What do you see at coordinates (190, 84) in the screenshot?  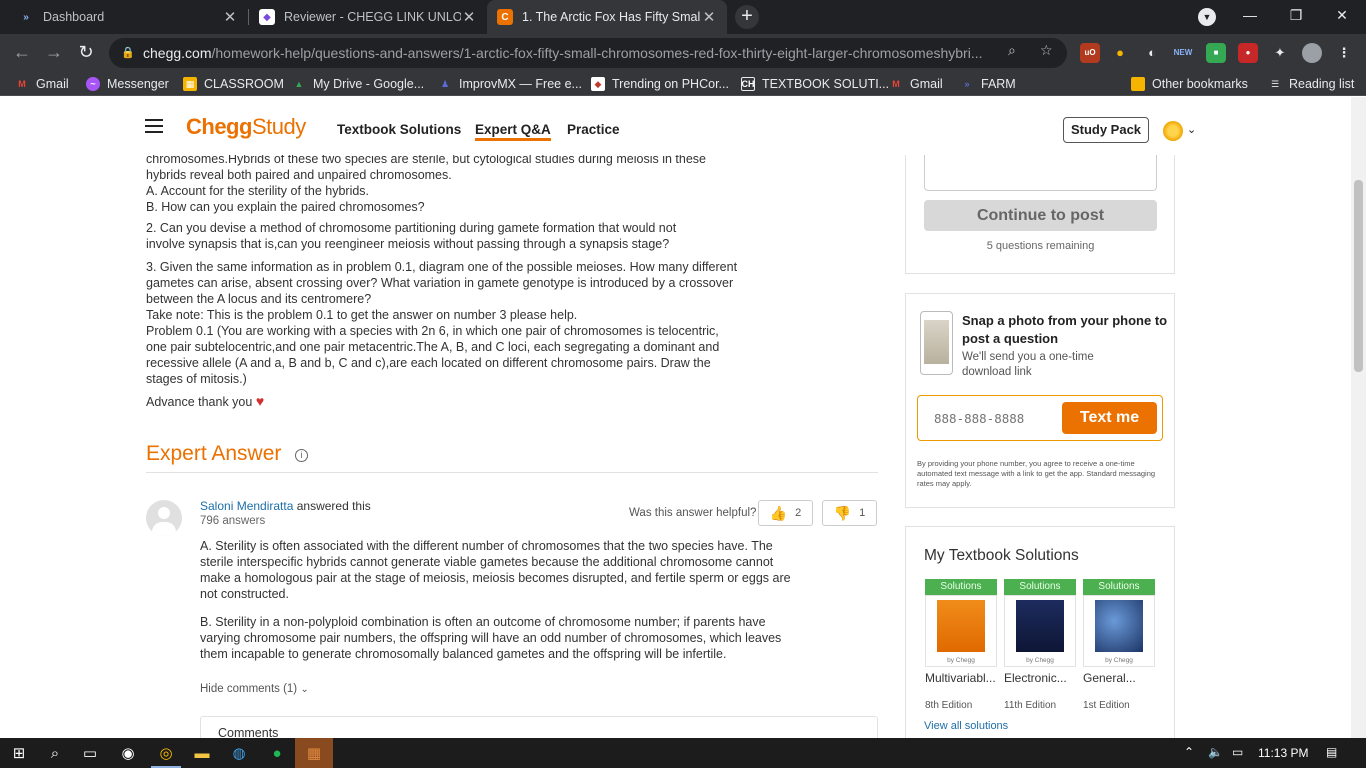 I see `classroom-icon: ▦` at bounding box center [190, 84].